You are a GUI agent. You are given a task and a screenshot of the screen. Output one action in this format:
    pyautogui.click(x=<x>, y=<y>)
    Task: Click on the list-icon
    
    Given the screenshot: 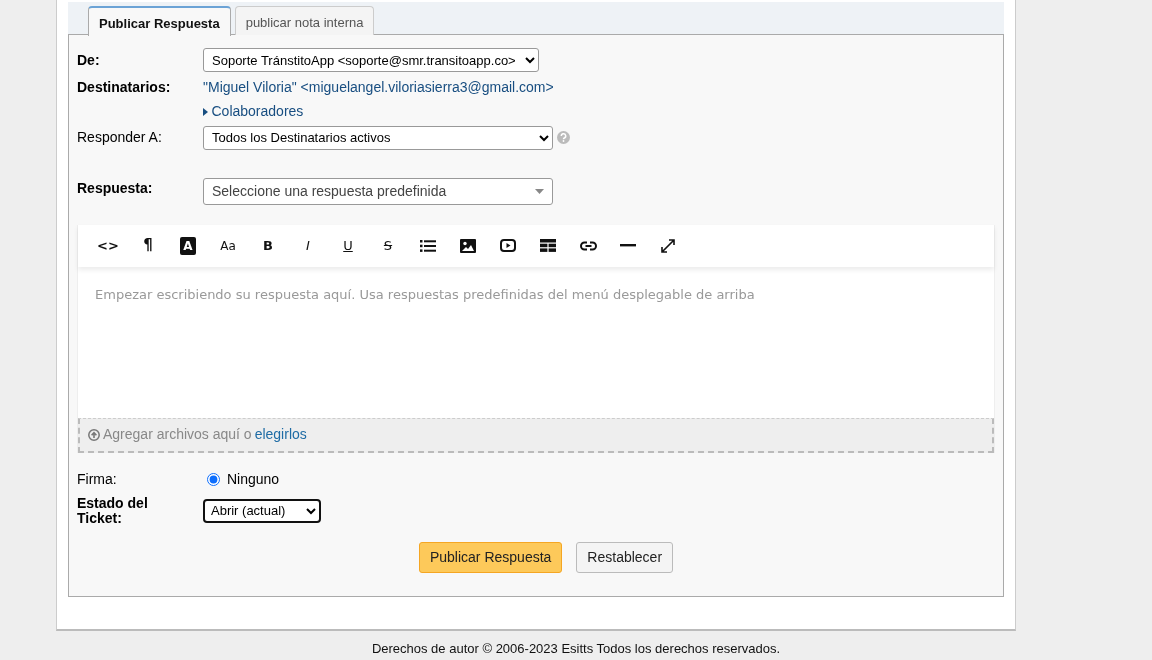 What is the action you would take?
    pyautogui.click(x=428, y=245)
    